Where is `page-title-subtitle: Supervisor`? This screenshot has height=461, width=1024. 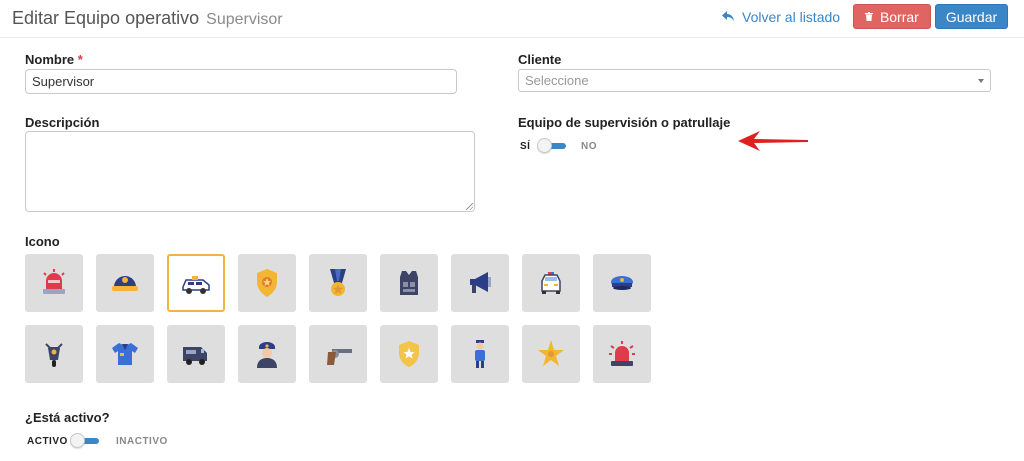 page-title-subtitle: Supervisor is located at coordinates (244, 19).